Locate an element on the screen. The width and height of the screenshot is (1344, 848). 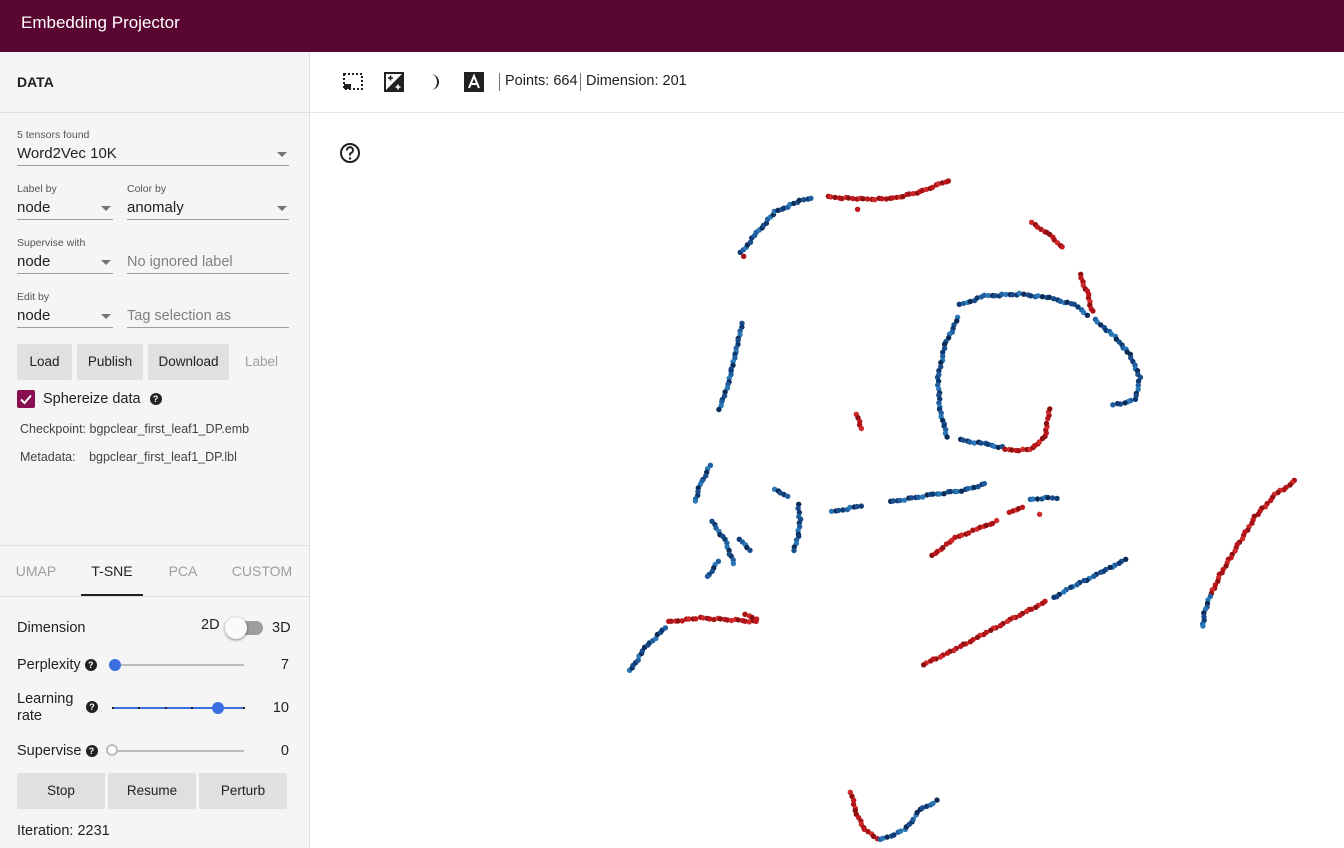
resume-button: Resume is located at coordinates (152, 791).